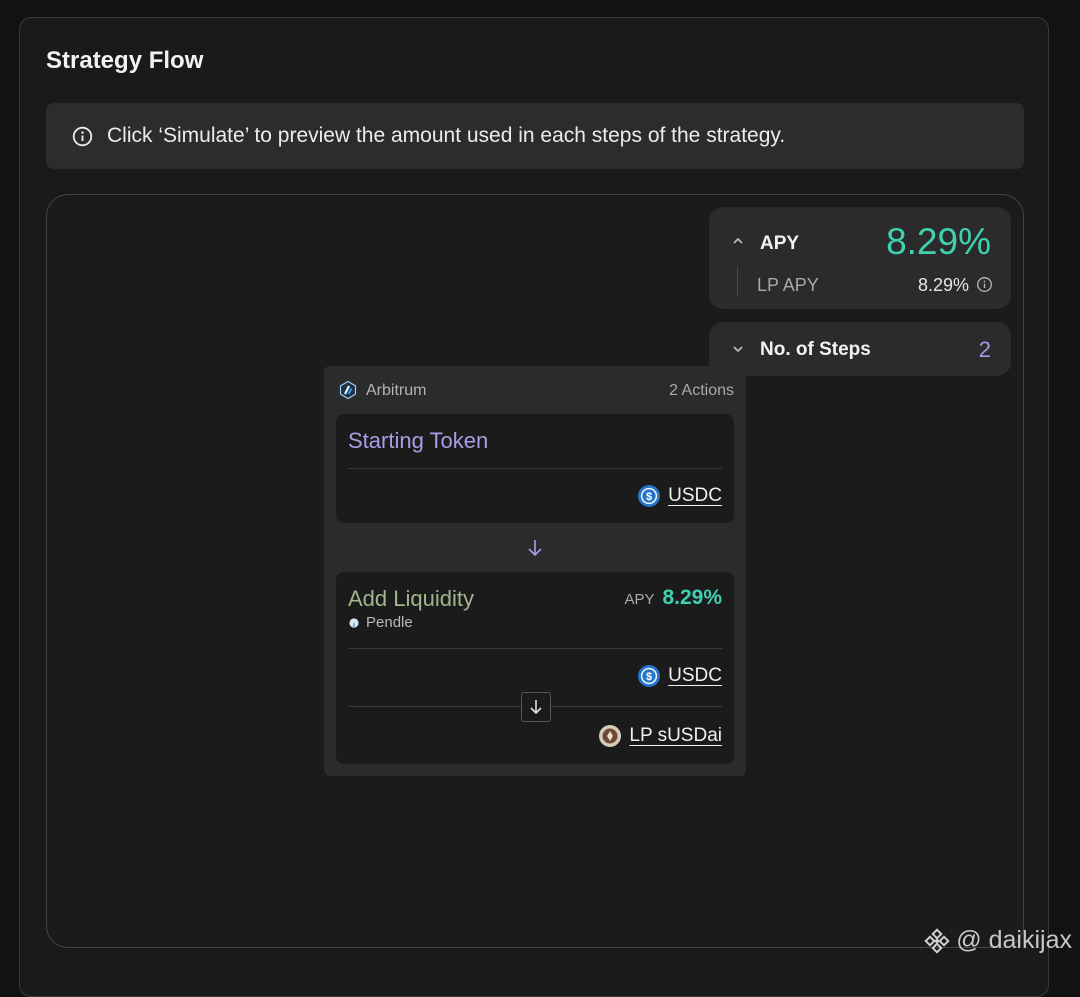 This screenshot has height=997, width=1080. I want to click on step-starting-token: Starting Token $ USDC, so click(535, 468).